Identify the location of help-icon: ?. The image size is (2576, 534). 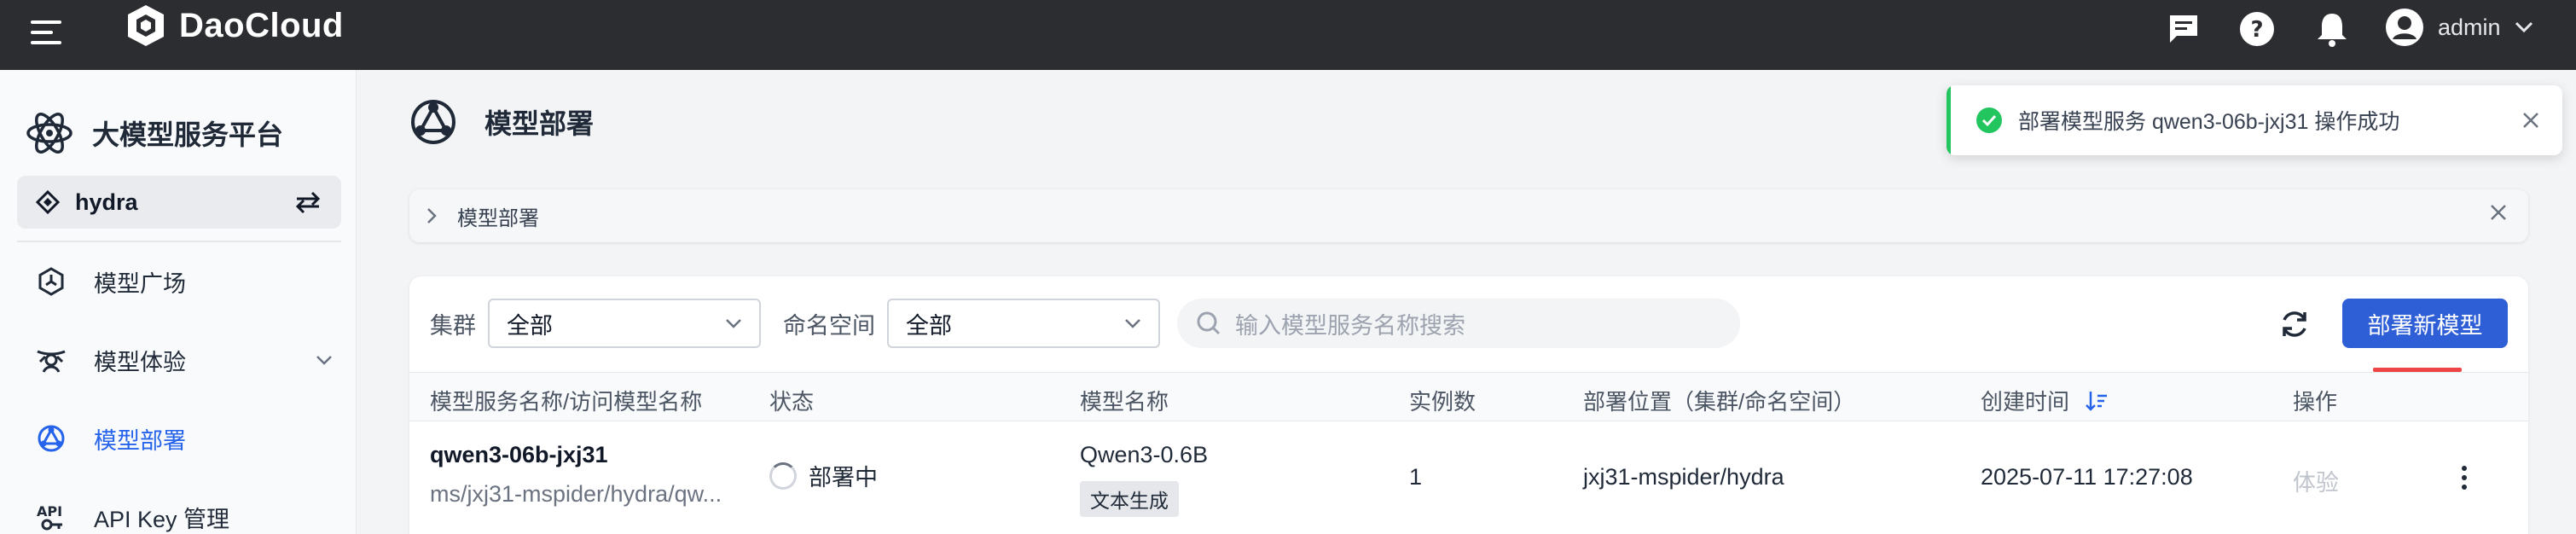
(2257, 29).